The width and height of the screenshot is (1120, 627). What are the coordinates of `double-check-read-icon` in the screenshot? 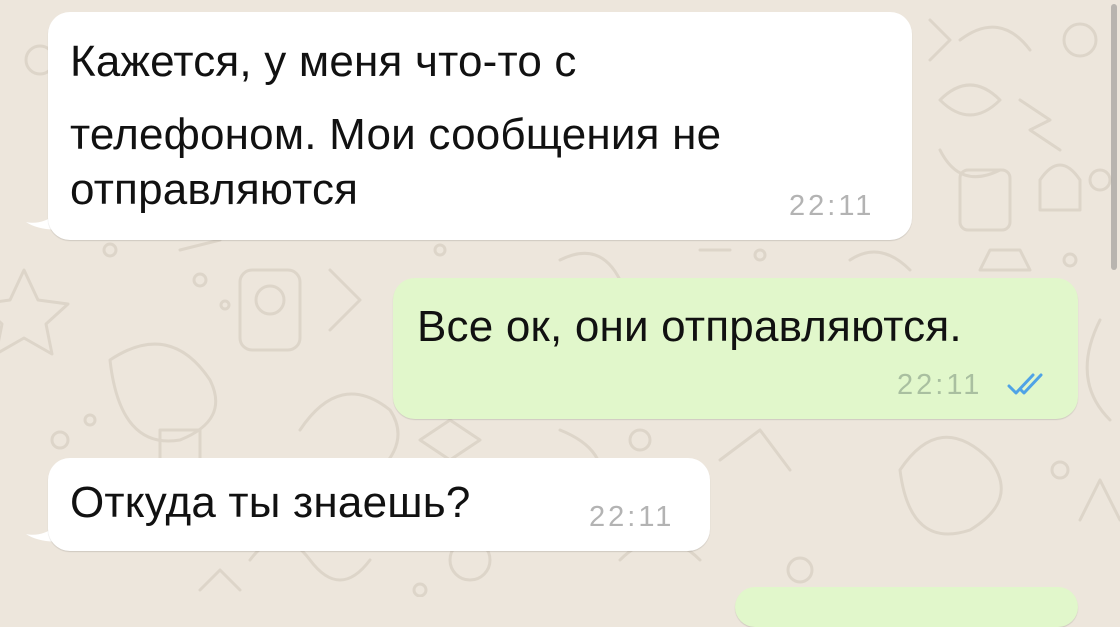 It's located at (1025, 384).